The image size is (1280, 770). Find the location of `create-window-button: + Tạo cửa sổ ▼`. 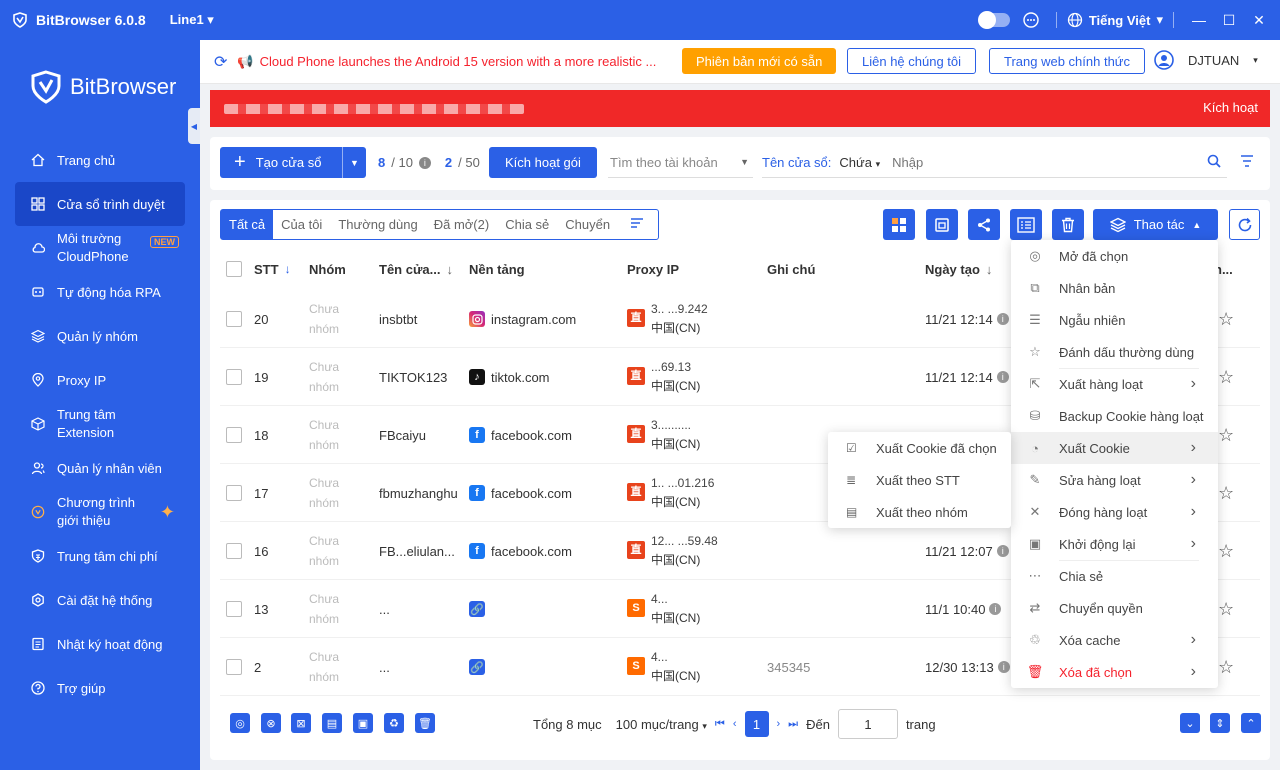

create-window-button: + Tạo cửa sổ ▼ is located at coordinates (293, 162).